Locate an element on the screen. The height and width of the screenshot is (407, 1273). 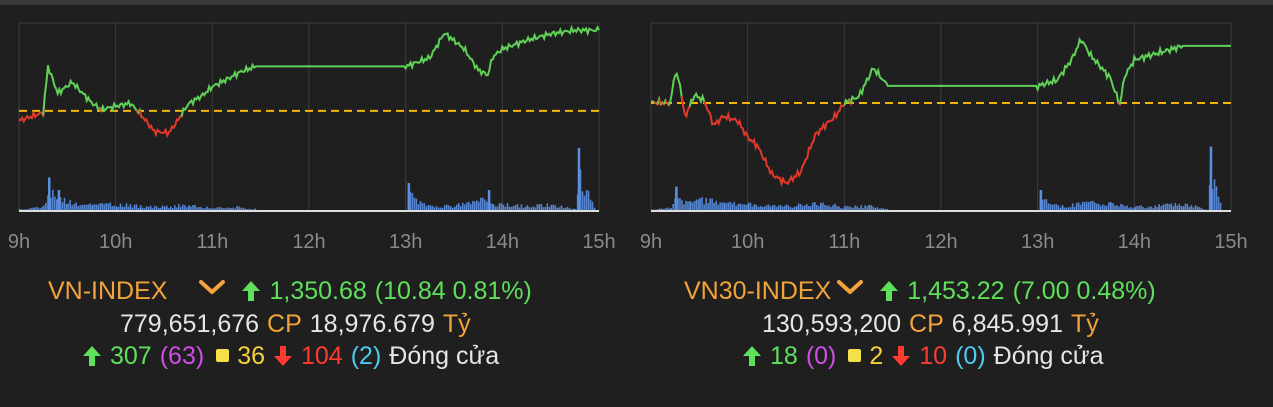
index-summary-line: VN30-INDEX 1,453.22 (7.00 0.48%) is located at coordinates (920, 291).